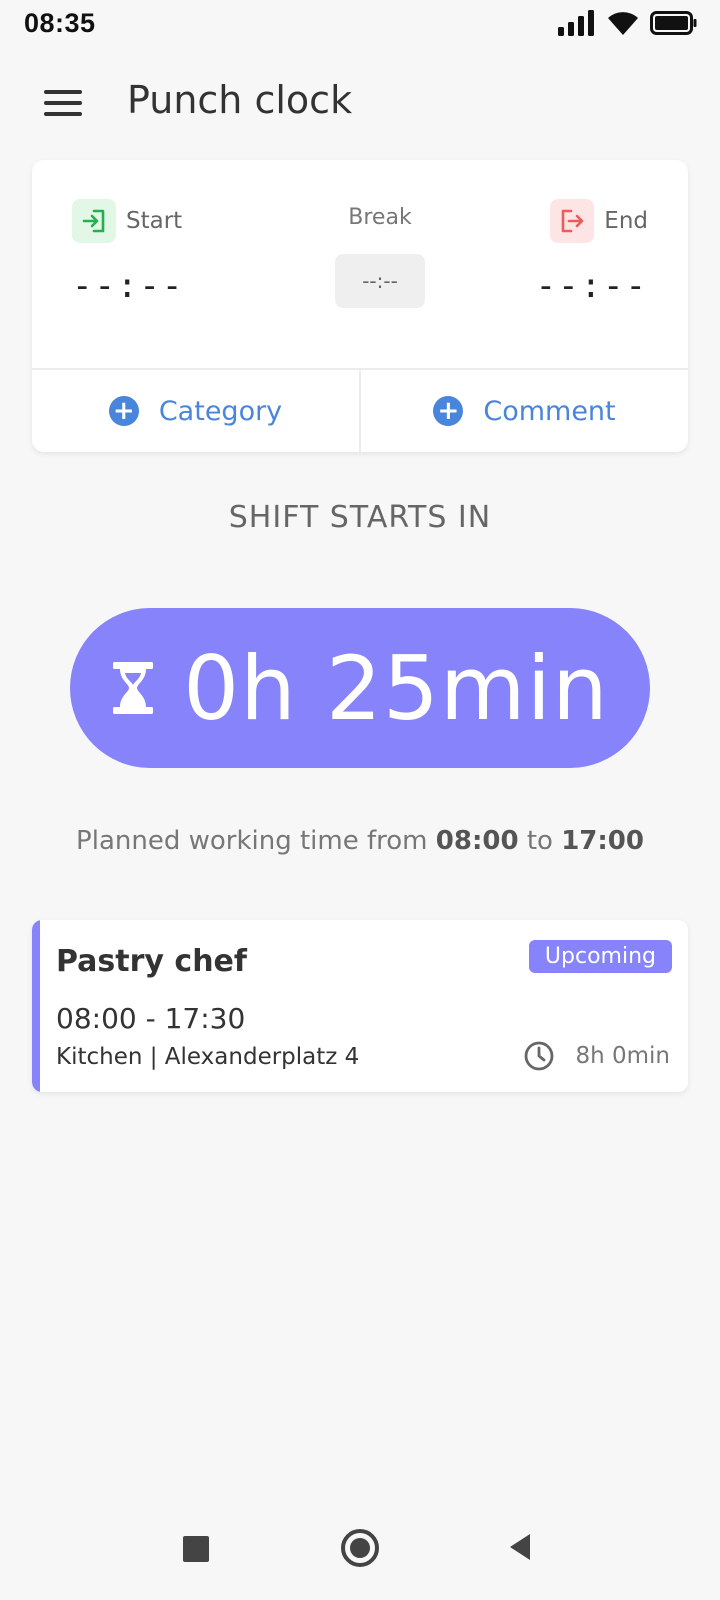 Image resolution: width=720 pixels, height=1600 pixels. What do you see at coordinates (380, 253) in the screenshot?
I see `break-slot: Break --:--` at bounding box center [380, 253].